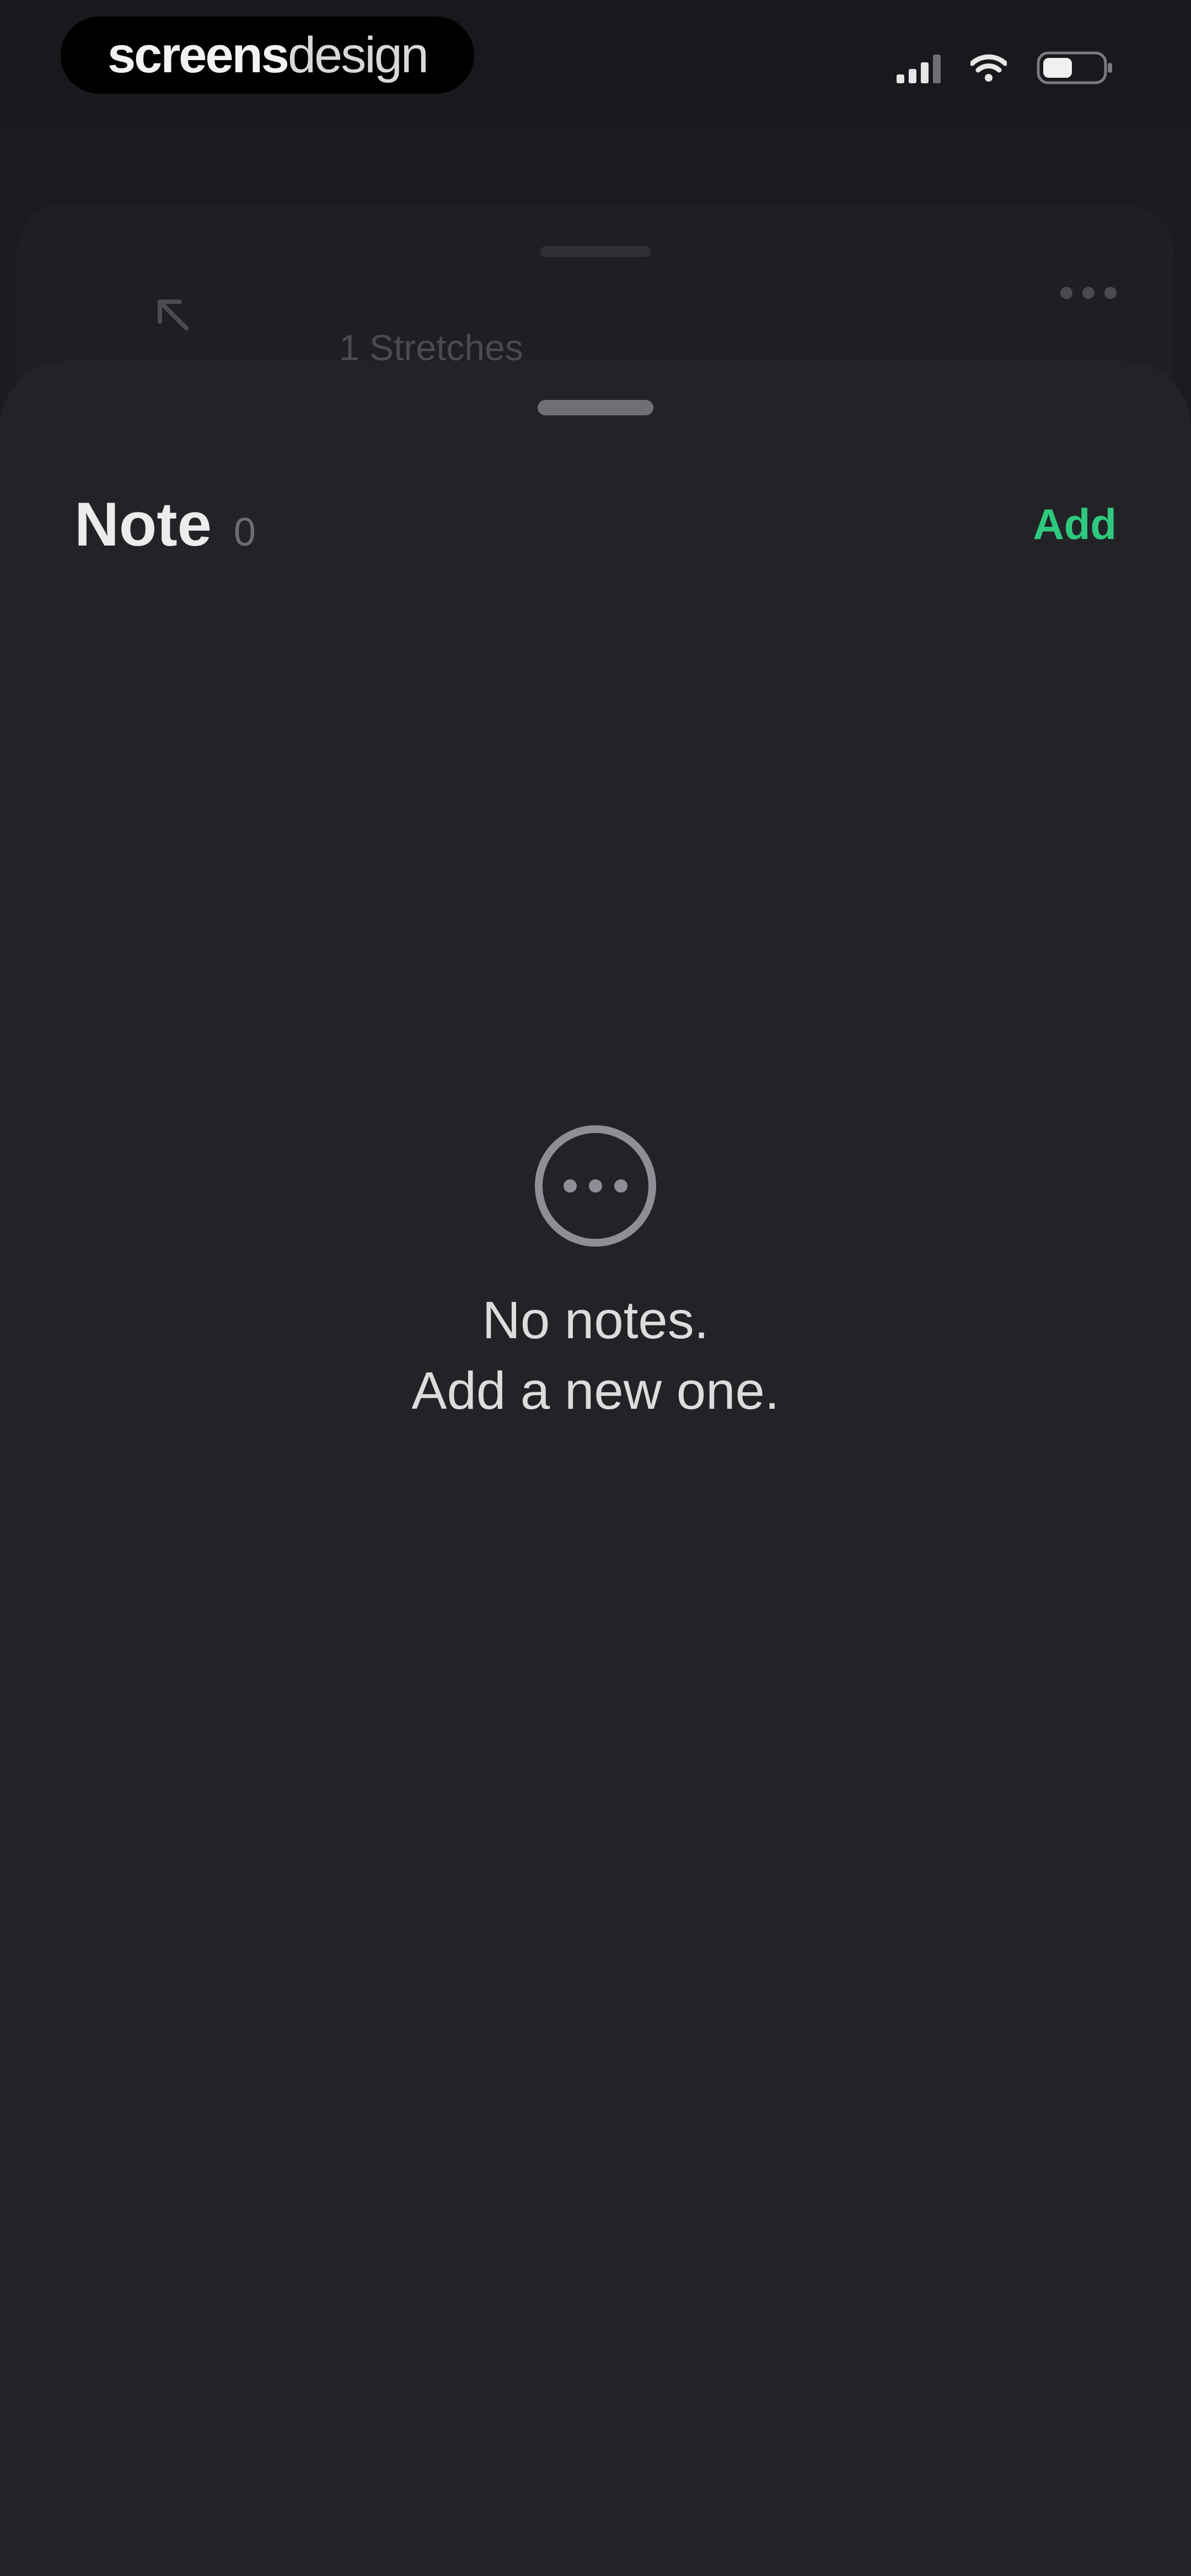  I want to click on sheet-drag-handle, so click(595, 407).